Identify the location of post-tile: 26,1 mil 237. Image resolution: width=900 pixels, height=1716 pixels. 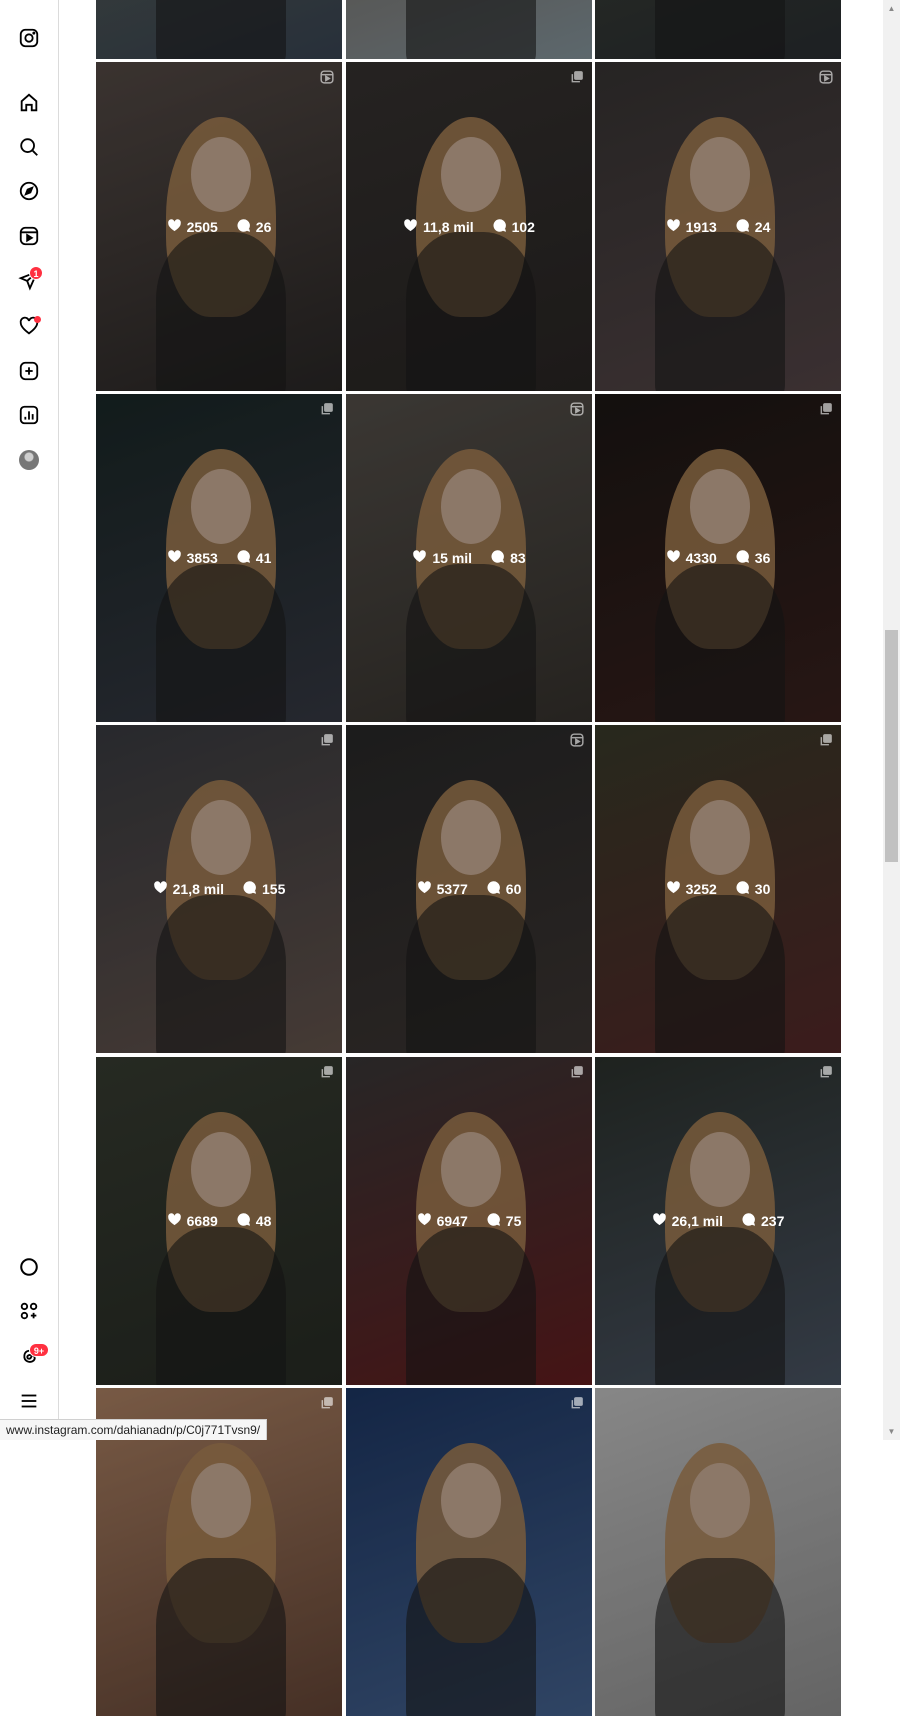
(718, 1221).